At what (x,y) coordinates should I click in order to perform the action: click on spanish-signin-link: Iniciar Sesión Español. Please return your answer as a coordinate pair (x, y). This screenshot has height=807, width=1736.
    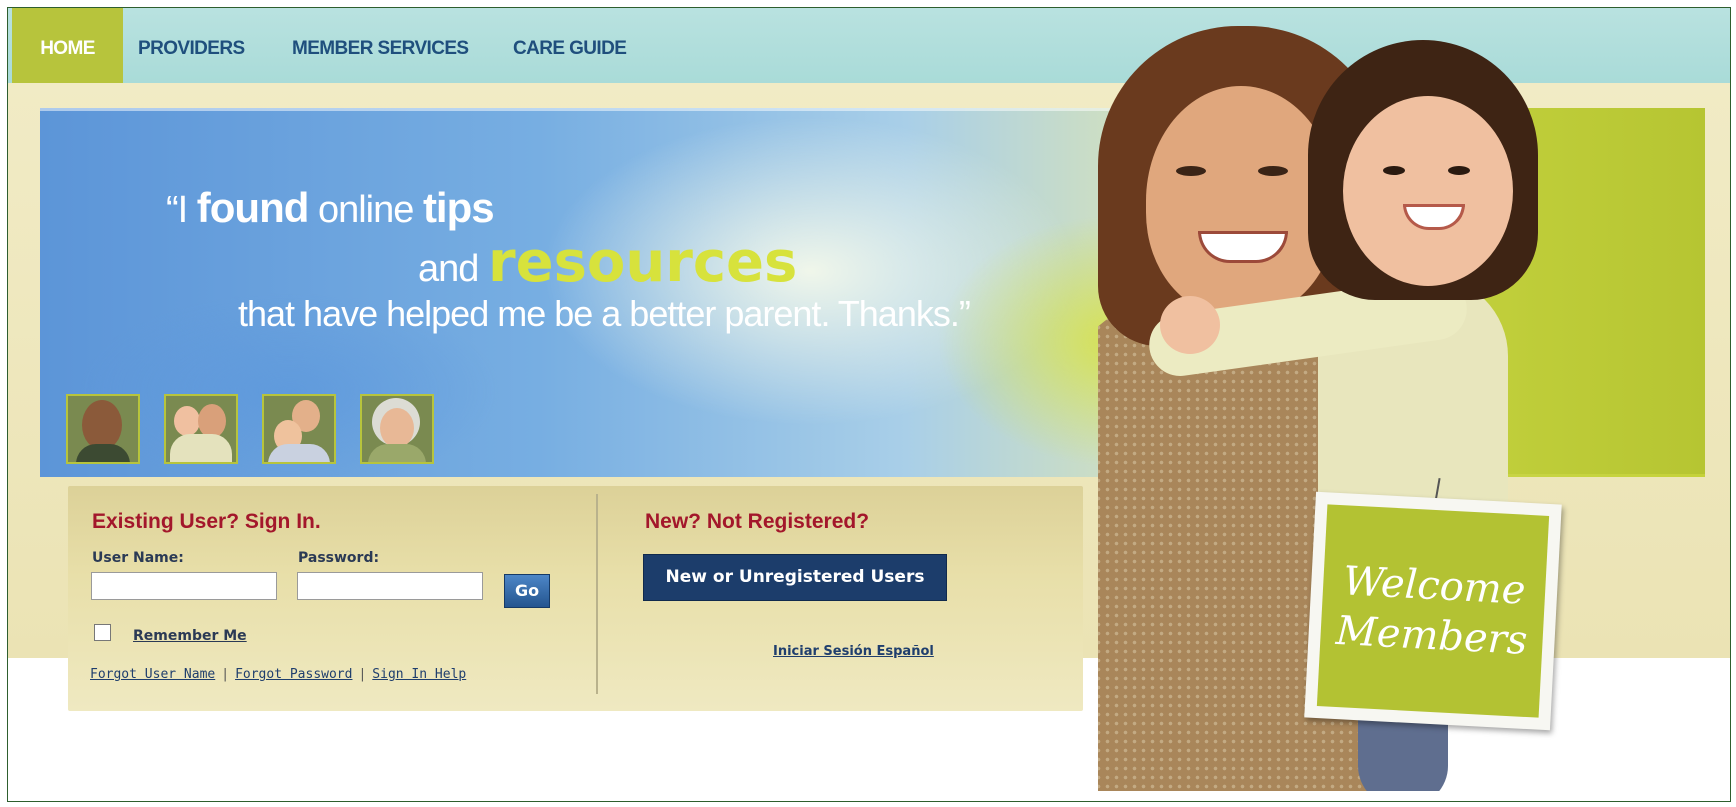
    Looking at the image, I should click on (853, 651).